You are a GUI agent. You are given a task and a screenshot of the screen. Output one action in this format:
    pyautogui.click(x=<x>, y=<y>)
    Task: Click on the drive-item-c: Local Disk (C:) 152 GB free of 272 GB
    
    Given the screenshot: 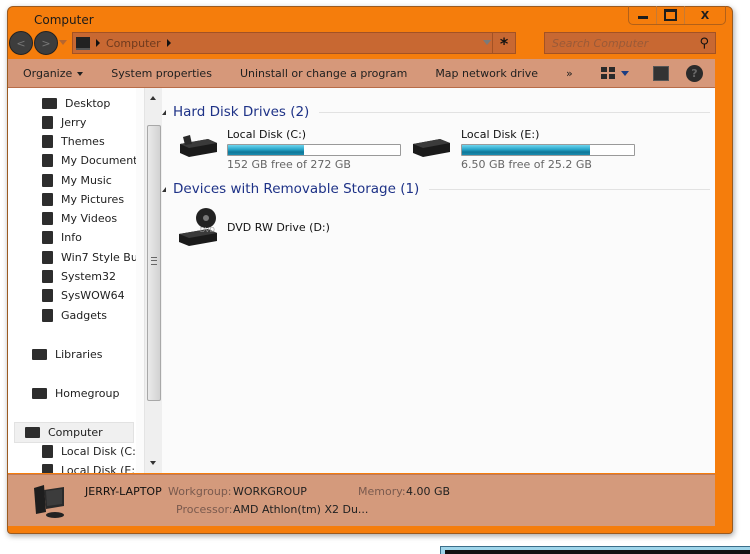 What is the action you would take?
    pyautogui.click(x=293, y=150)
    